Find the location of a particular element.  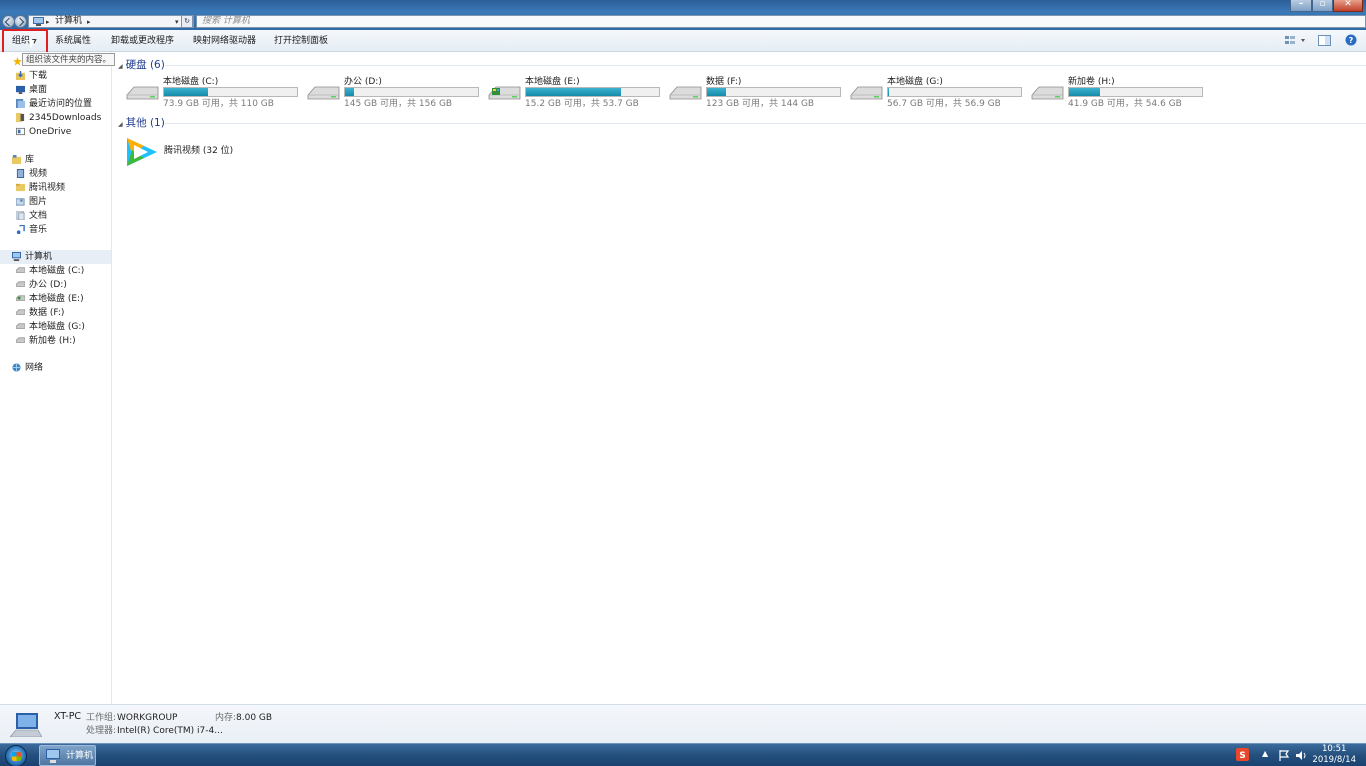

documents-icon is located at coordinates (20, 215).